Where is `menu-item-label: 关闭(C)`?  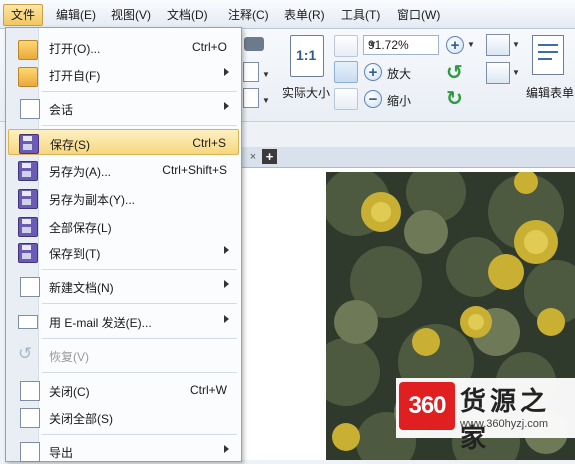 menu-item-label: 关闭(C) is located at coordinates (69, 392).